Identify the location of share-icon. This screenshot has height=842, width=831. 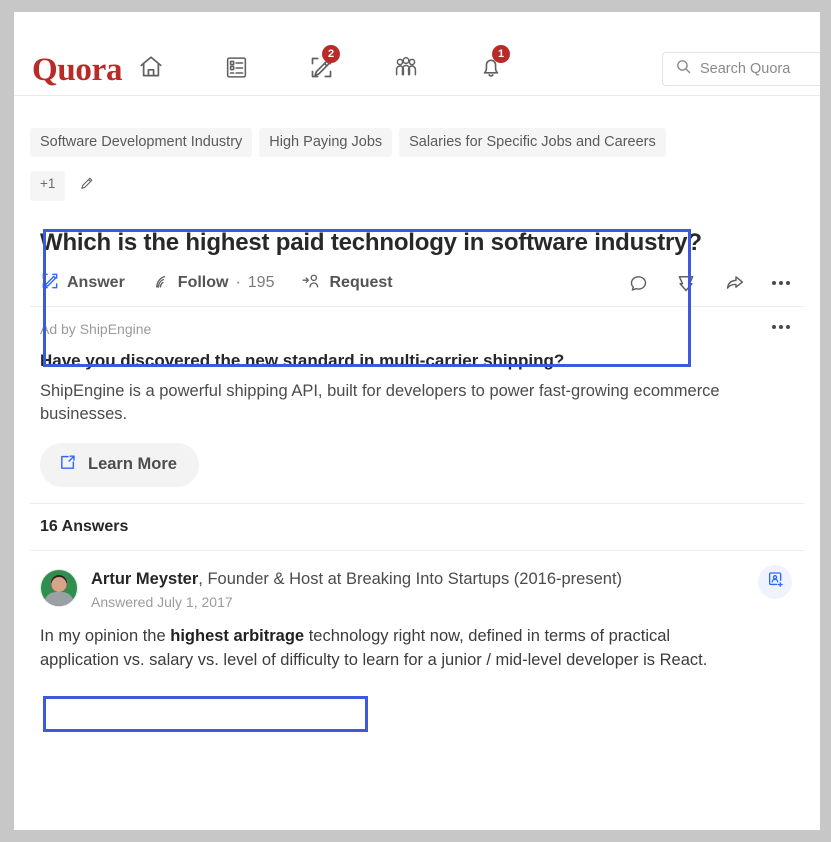
(734, 283).